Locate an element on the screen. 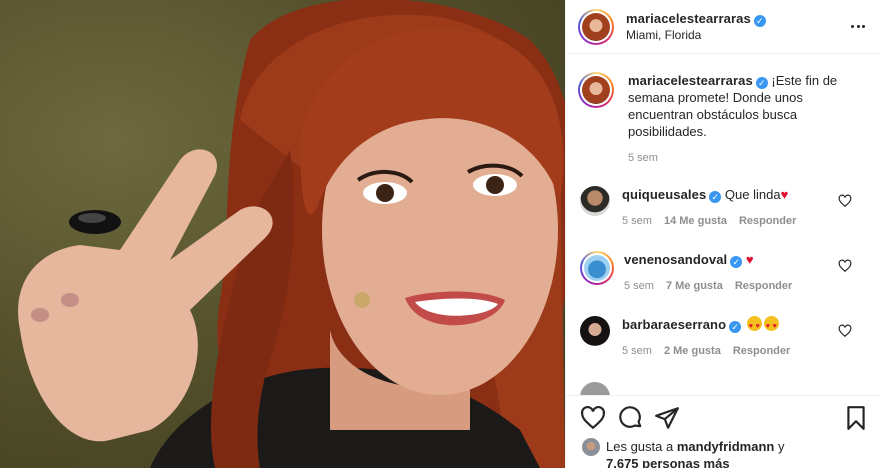 This screenshot has width=880, height=468. post-header: mariacelestearraras ✓ Miami, Florida is located at coordinates (723, 27).